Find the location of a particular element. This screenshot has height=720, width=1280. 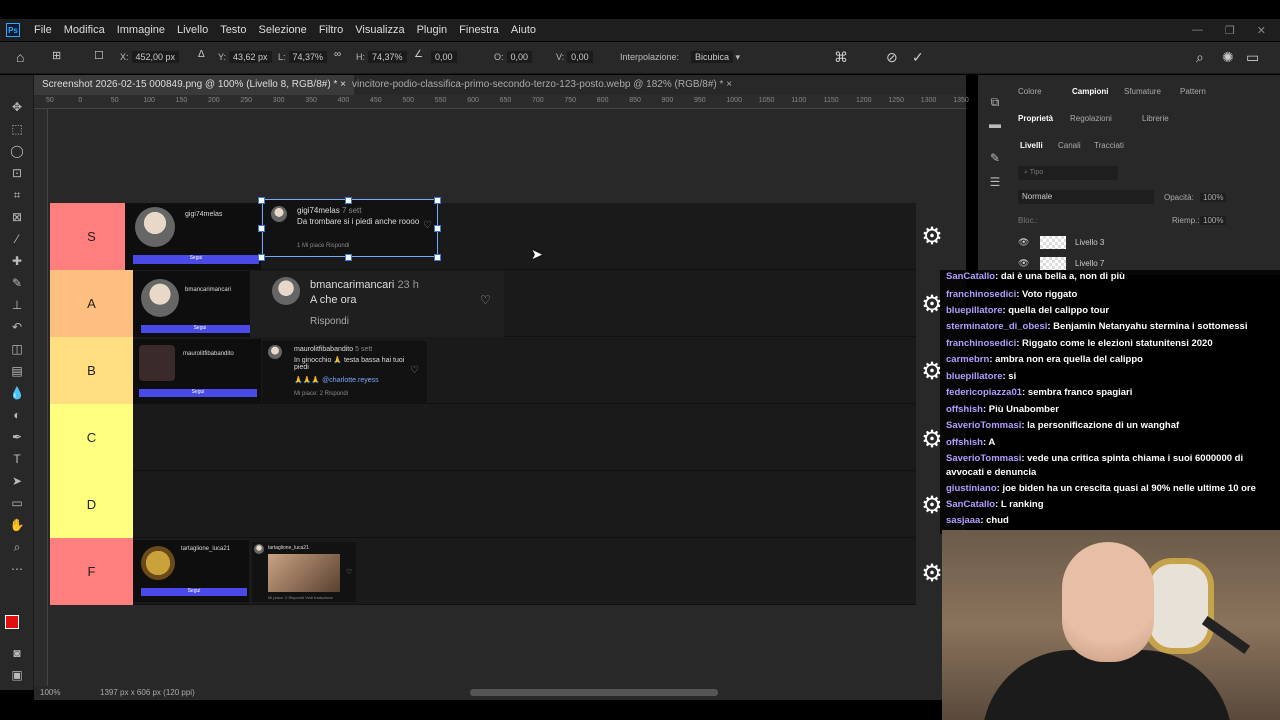

close-icon: ✕ is located at coordinates (1261, 30).